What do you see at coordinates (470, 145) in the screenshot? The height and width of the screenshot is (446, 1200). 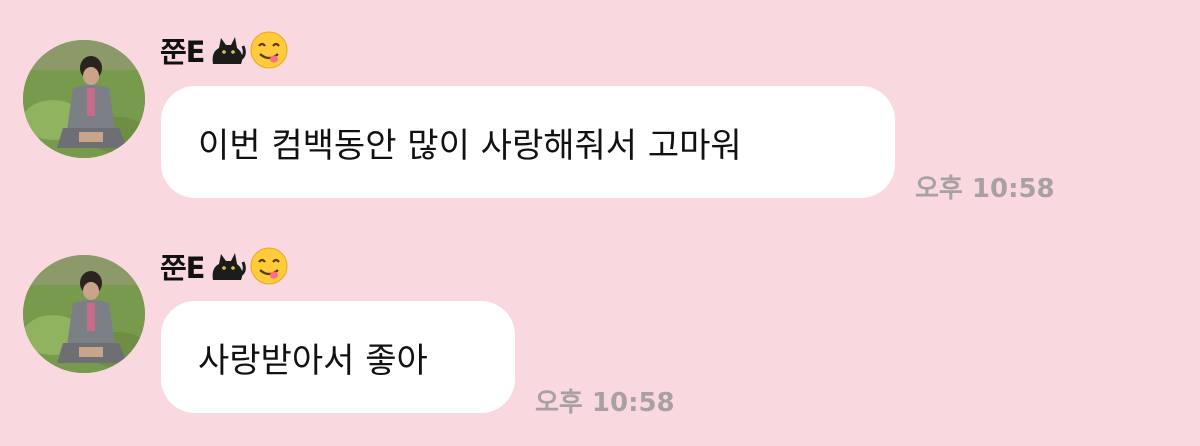 I see `message-text: 이번 컴백동안 많이 사랑해줘서 고마워` at bounding box center [470, 145].